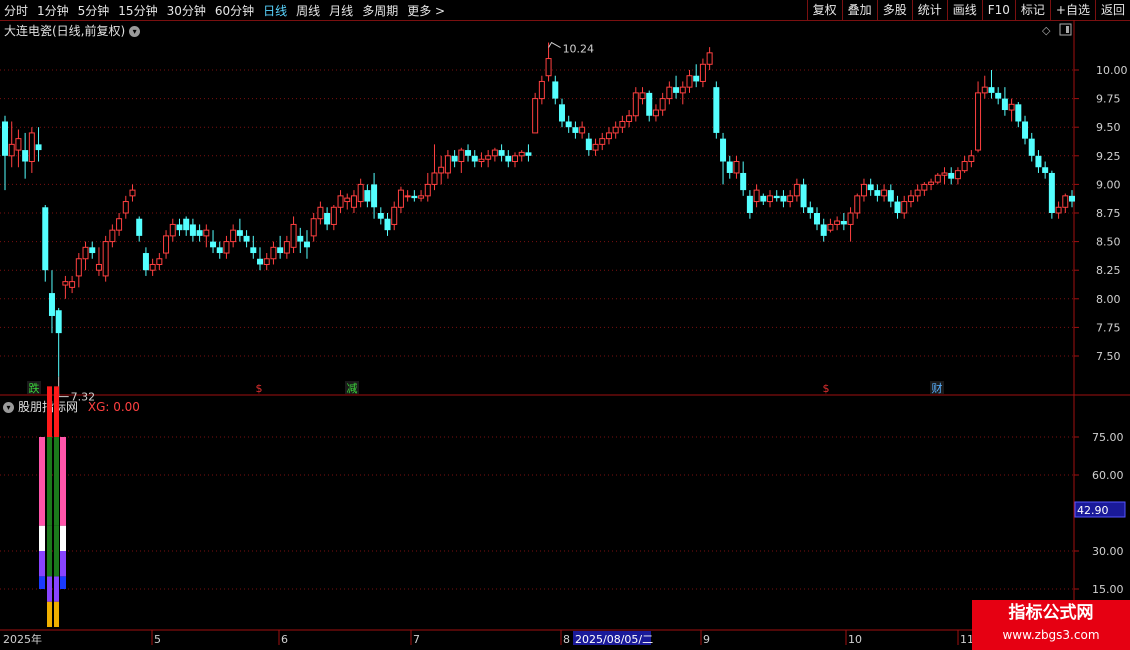 Image resolution: width=1130 pixels, height=650 pixels. Describe the element at coordinates (554, 44) in the screenshot. I see `high-pointer` at that location.